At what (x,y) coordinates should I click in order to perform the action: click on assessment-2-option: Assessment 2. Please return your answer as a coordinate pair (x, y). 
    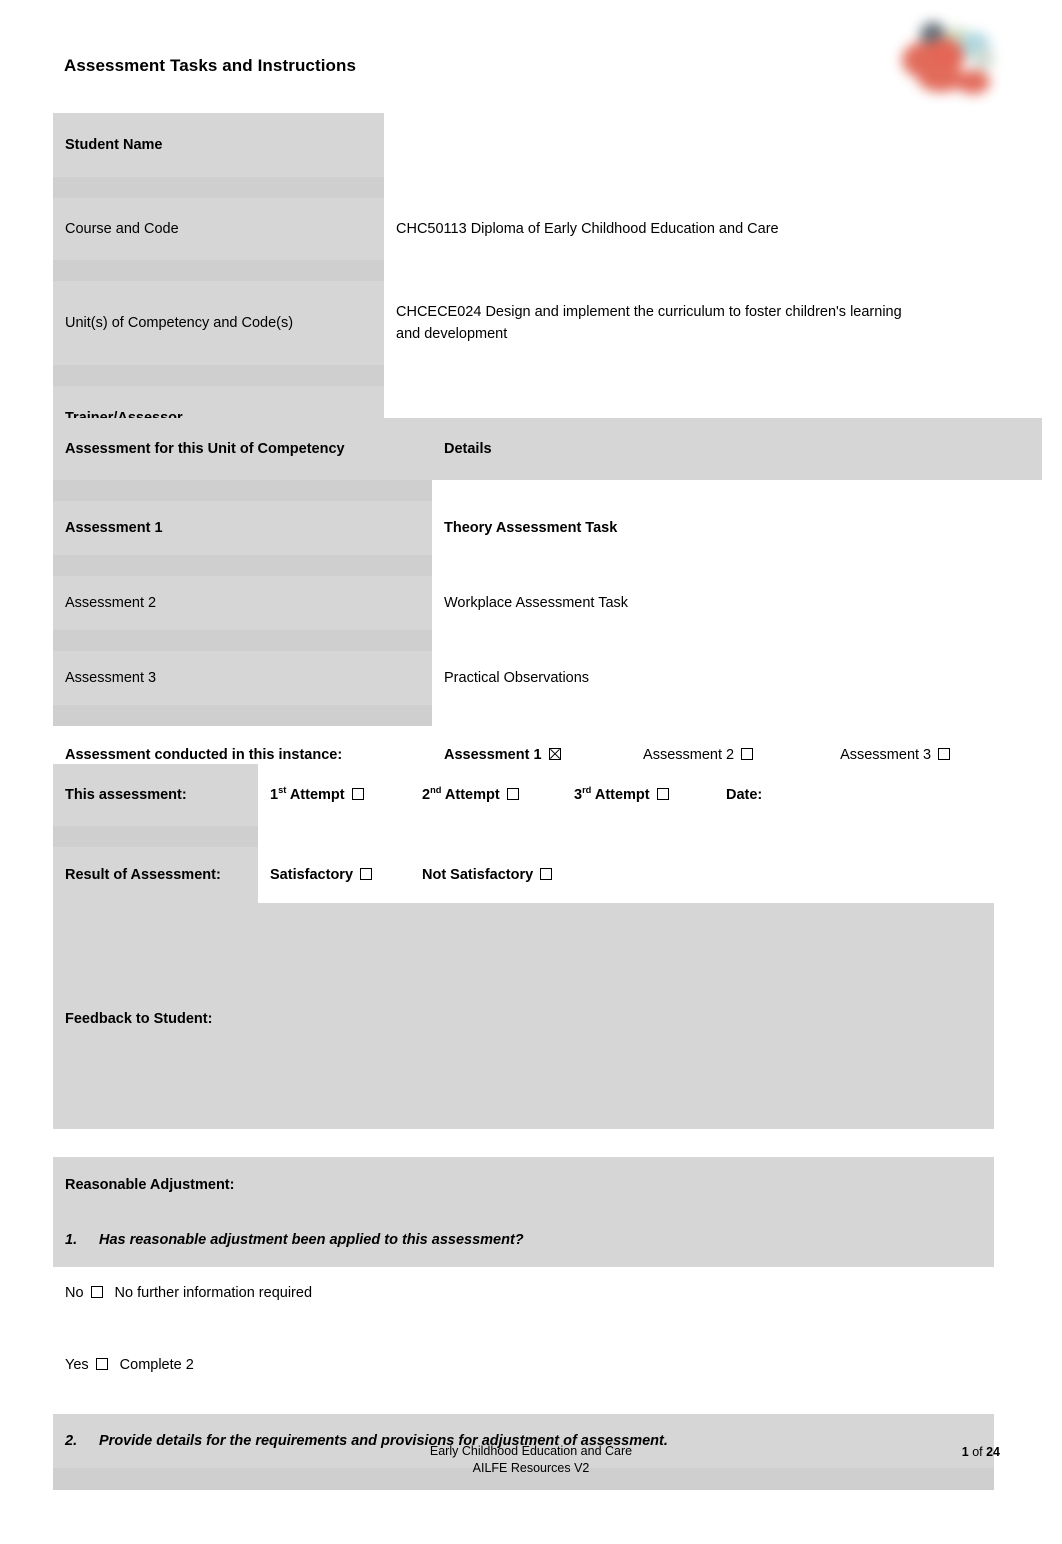
    Looking at the image, I should click on (739, 755).